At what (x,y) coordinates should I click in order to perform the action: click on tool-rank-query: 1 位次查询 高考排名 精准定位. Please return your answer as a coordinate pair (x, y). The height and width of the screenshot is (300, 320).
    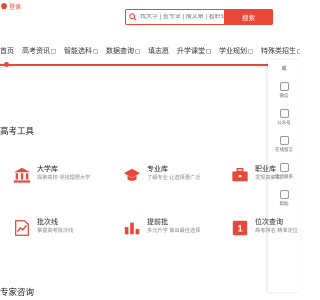
    Looking at the image, I should click on (264, 228).